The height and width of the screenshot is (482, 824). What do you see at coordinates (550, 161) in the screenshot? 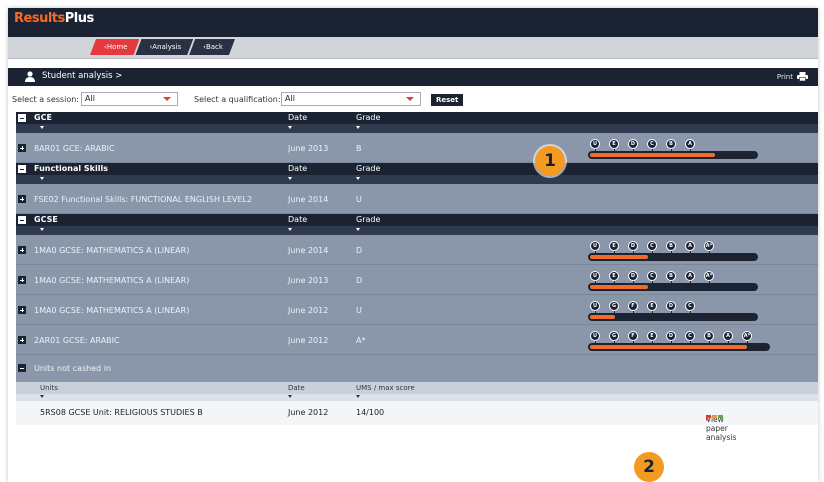
I see `callout-badge-1: 1` at bounding box center [550, 161].